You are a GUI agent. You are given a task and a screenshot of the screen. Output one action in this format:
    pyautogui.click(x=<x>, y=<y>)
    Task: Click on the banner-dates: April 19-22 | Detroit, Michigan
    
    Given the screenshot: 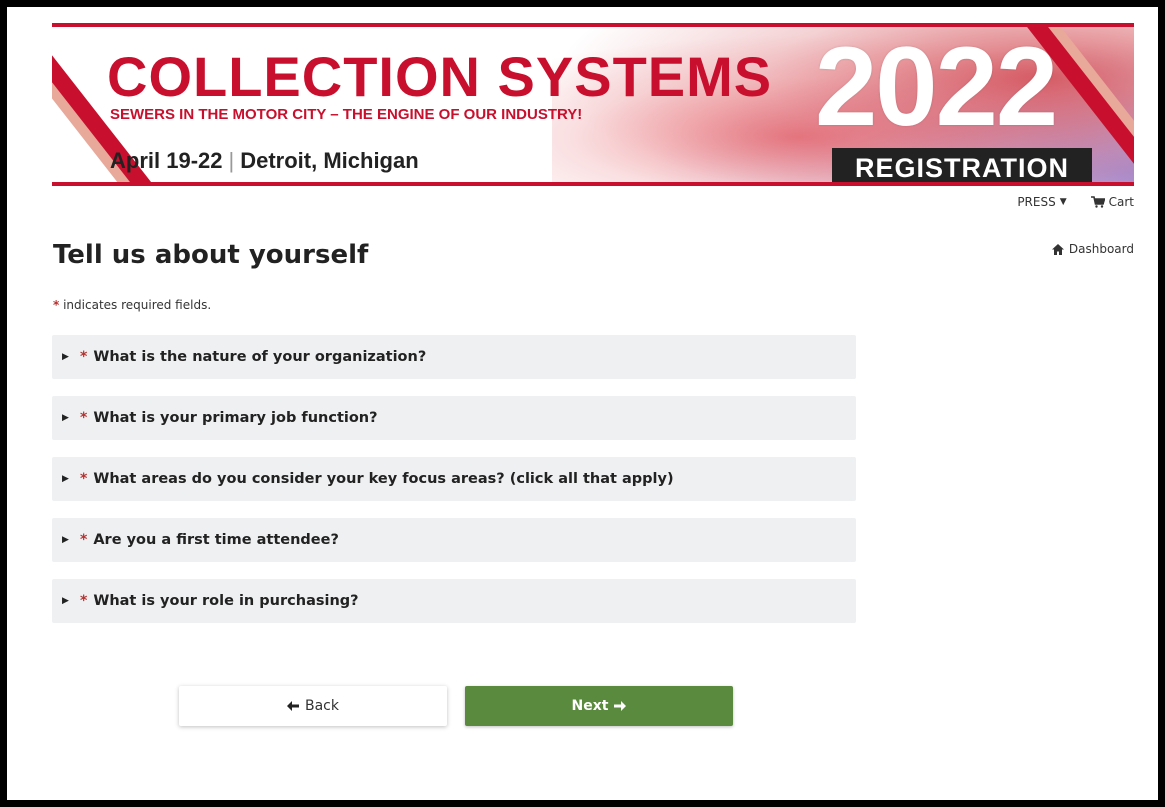 What is the action you would take?
    pyautogui.click(x=264, y=160)
    